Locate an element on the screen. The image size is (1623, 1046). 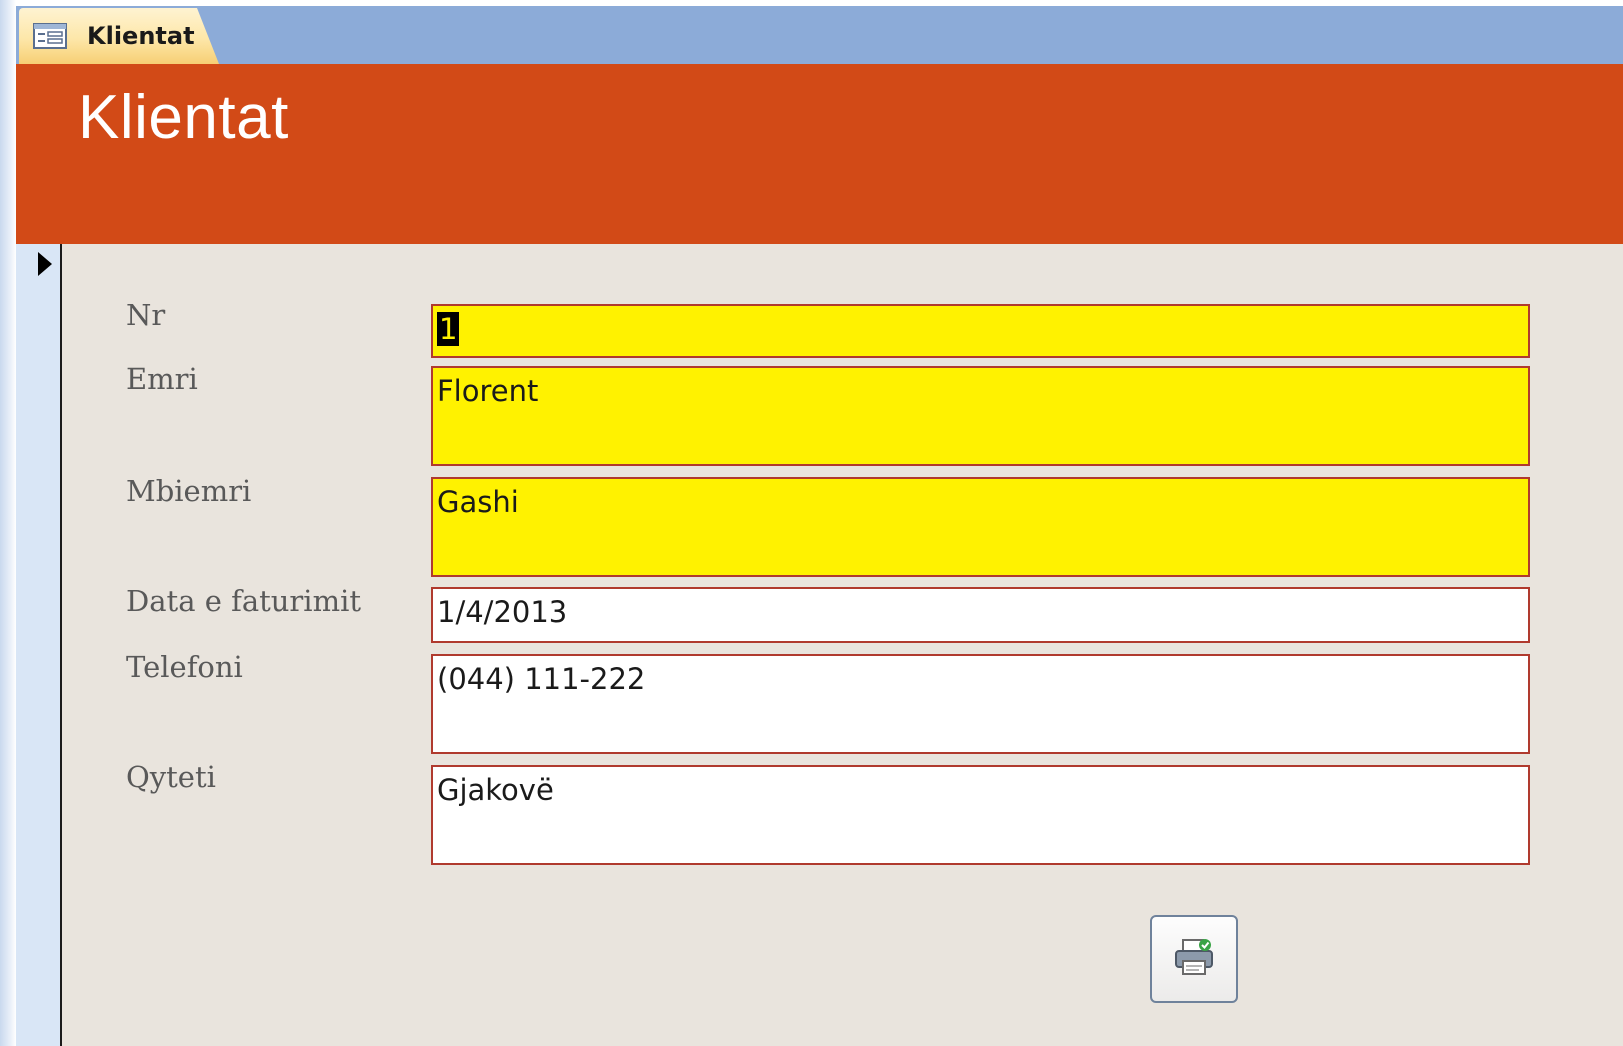
label-nr: Nr is located at coordinates (146, 315).